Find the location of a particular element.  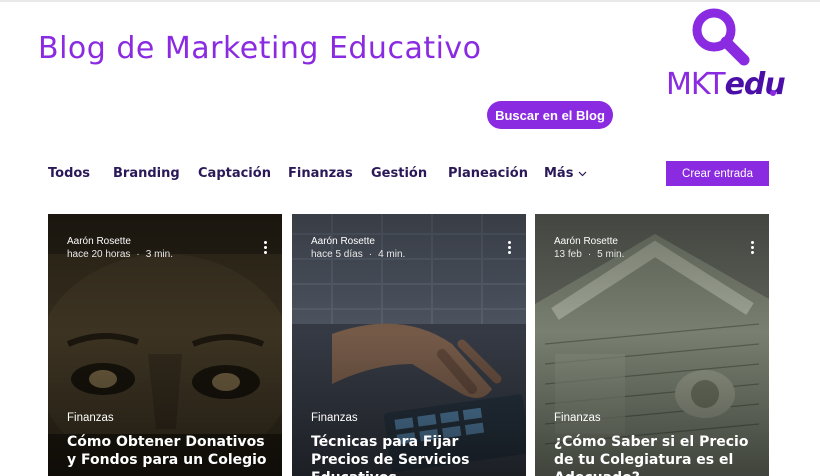

logo-text-edu: edu is located at coordinates (755, 84).